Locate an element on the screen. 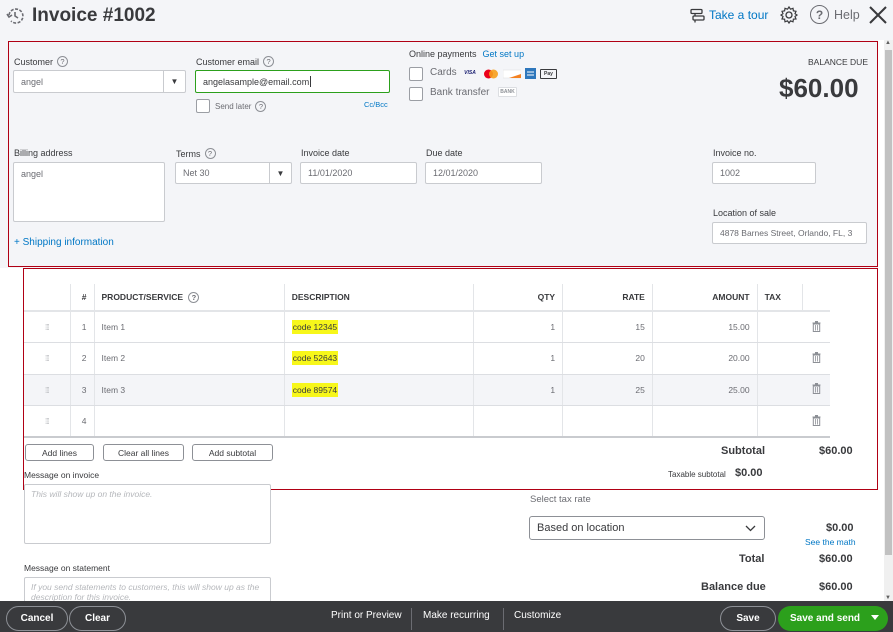  table-row: ⁞⁞⁞ 3 Item 3 code 89574 1 25 25.00 is located at coordinates (427, 390).